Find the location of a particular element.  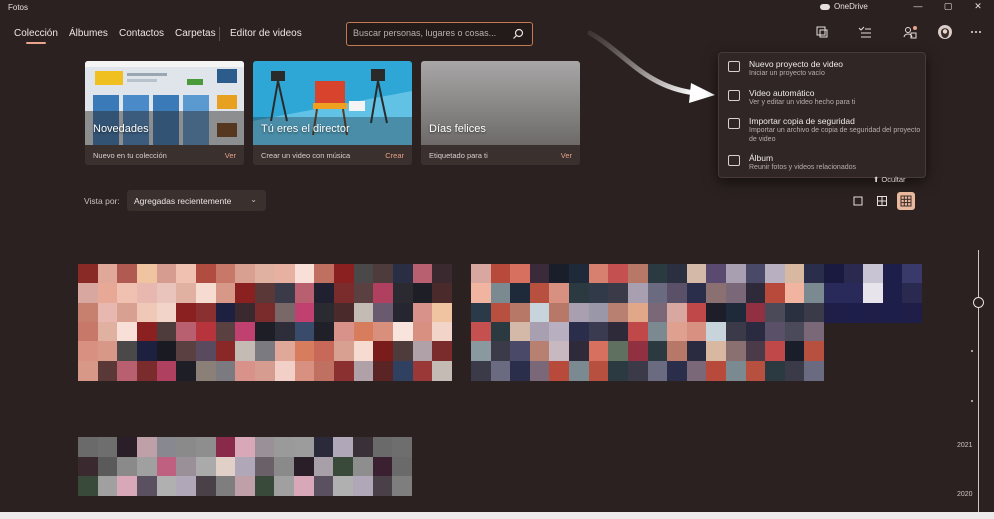

onedrive-status: OneDrive is located at coordinates (844, 6).